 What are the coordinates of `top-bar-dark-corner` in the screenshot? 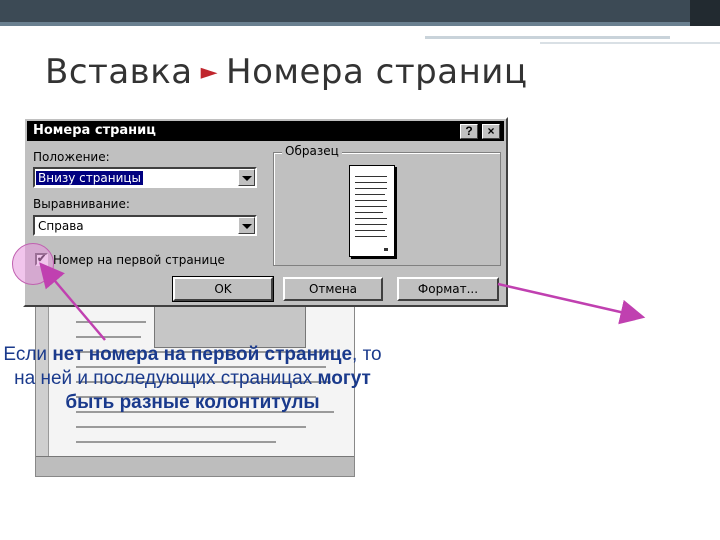 It's located at (705, 13).